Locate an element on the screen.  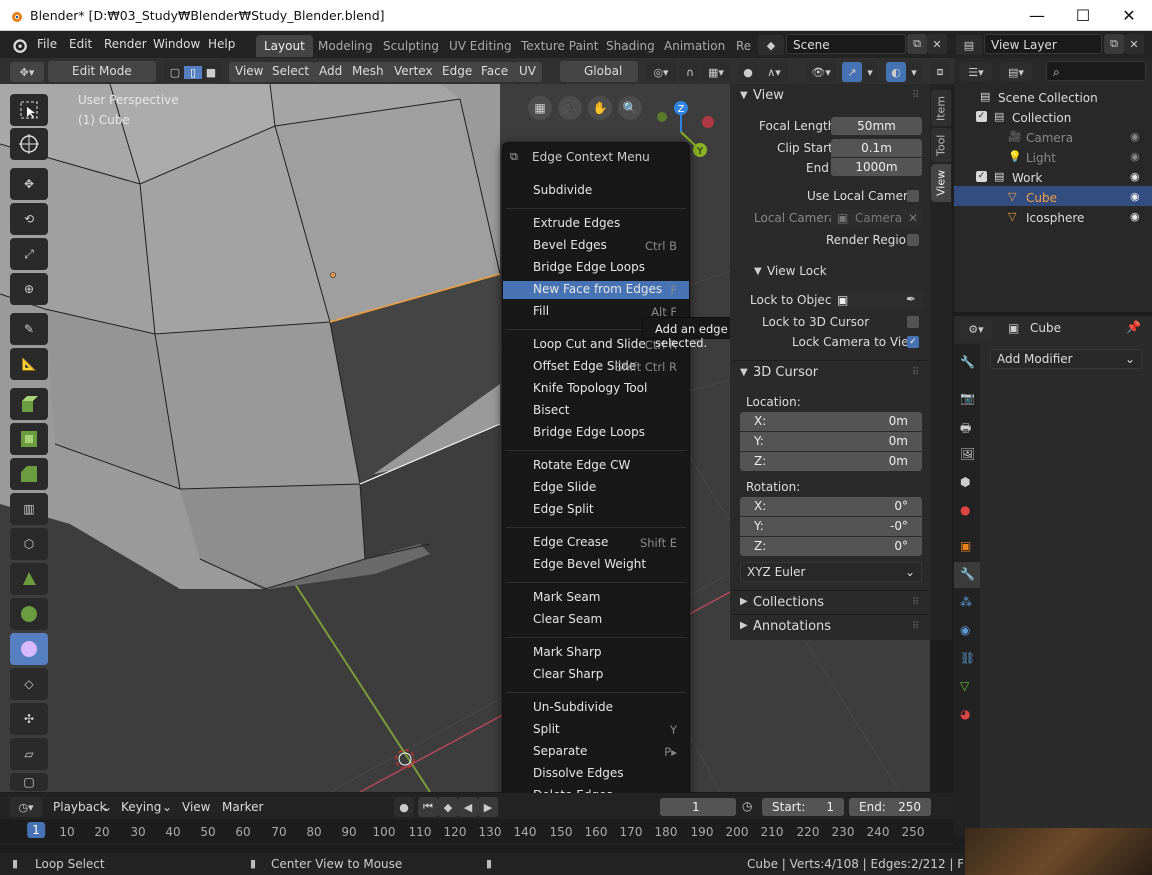
menu-item: Edge Crease Shift E is located at coordinates (596, 543).